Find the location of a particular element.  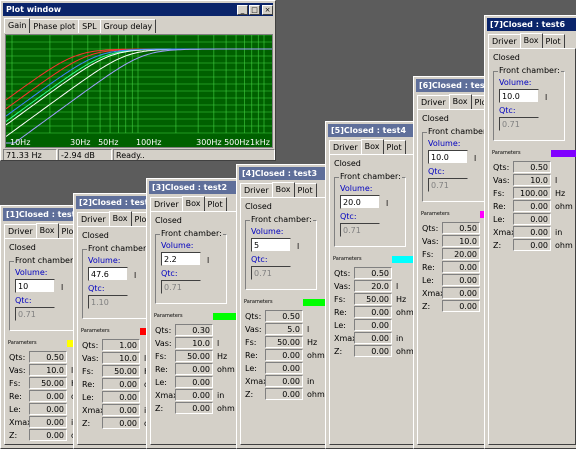

parameters-title: Parameters is located at coordinates (258, 302).